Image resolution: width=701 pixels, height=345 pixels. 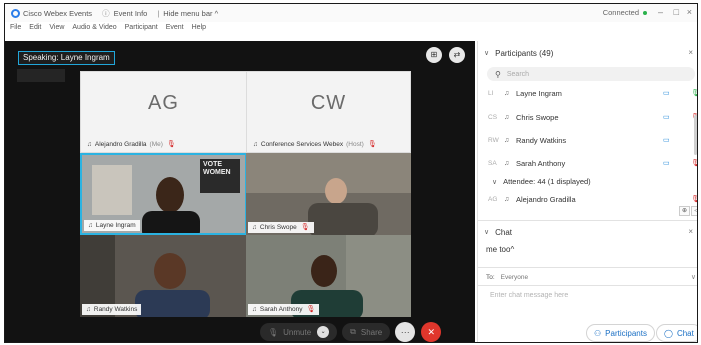 What do you see at coordinates (56, 30) in the screenshot?
I see `menu-view: View` at bounding box center [56, 30].